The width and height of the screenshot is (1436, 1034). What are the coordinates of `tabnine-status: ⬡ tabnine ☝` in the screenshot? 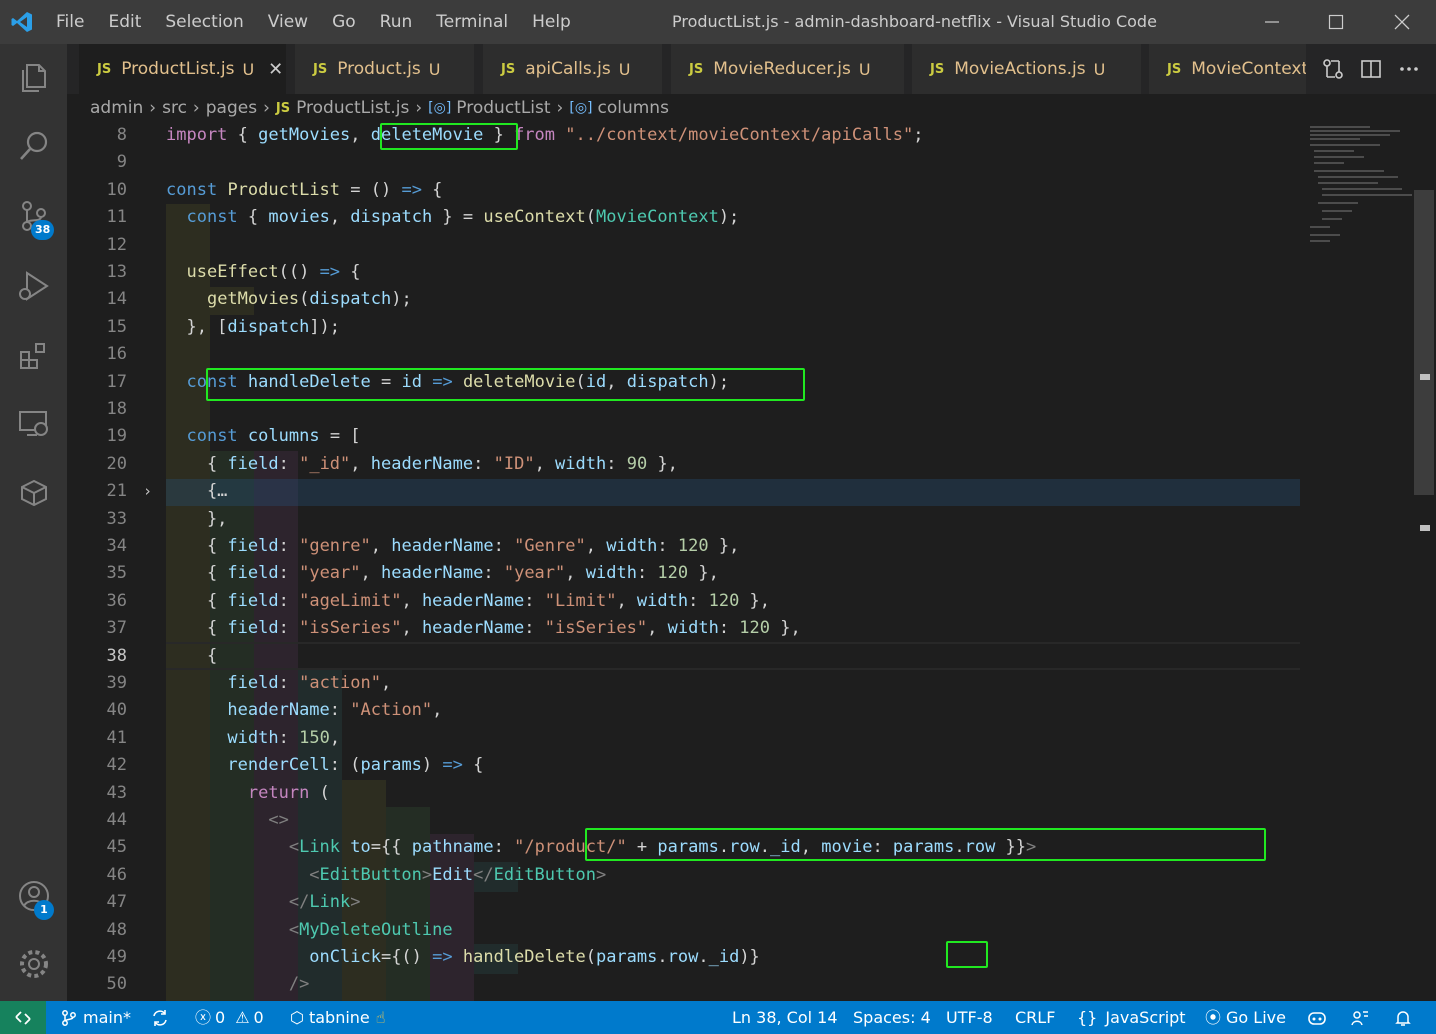 It's located at (338, 1017).